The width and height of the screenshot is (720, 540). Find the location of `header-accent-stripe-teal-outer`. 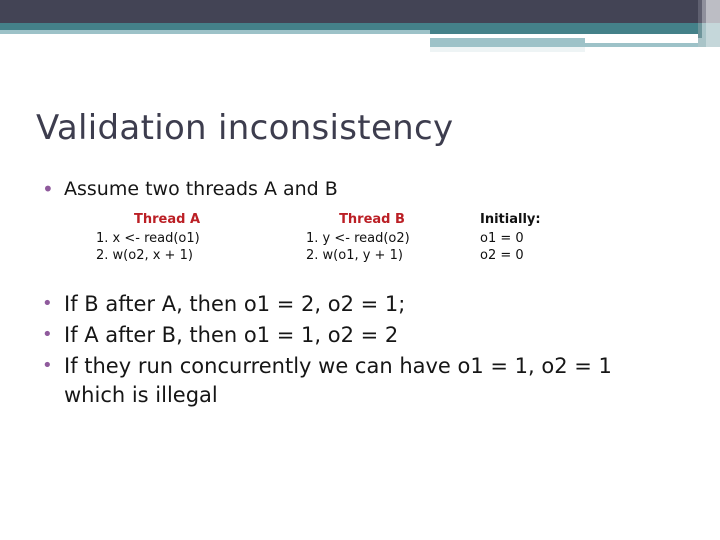

header-accent-stripe-teal-outer is located at coordinates (713, 35).